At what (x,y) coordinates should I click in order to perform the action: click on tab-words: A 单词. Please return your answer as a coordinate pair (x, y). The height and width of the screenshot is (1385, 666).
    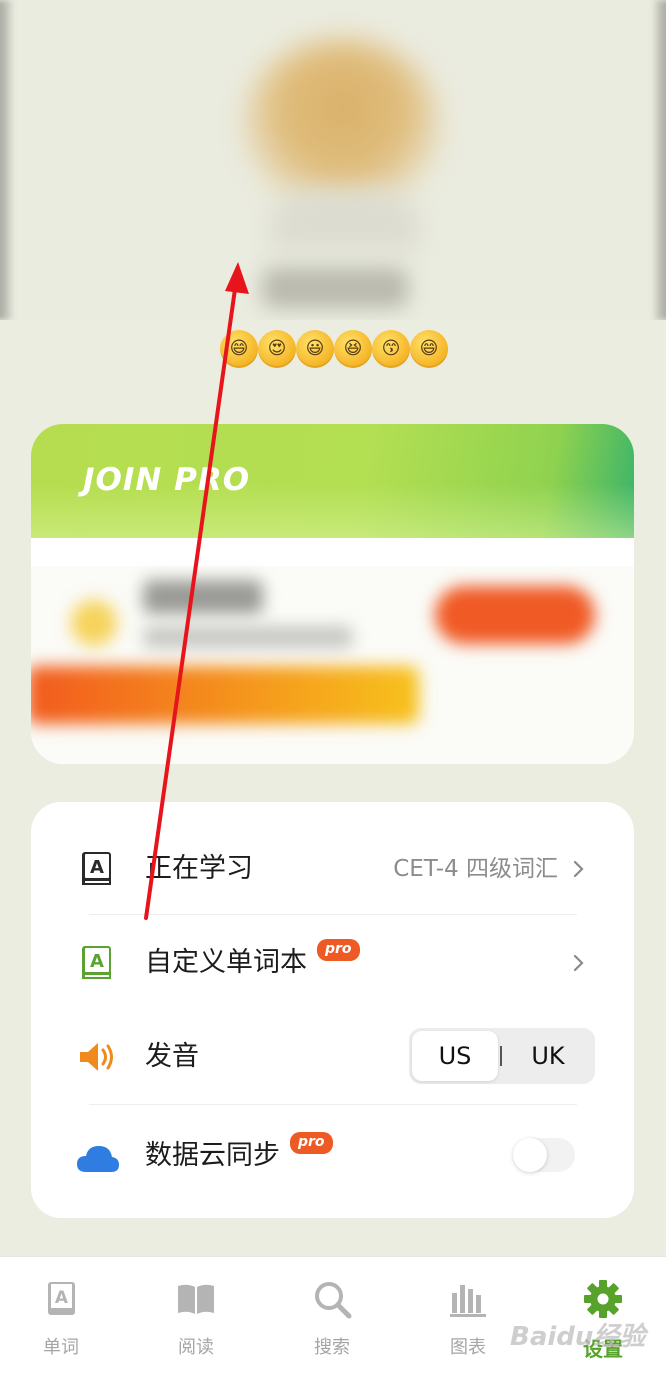
    Looking at the image, I should click on (61, 1321).